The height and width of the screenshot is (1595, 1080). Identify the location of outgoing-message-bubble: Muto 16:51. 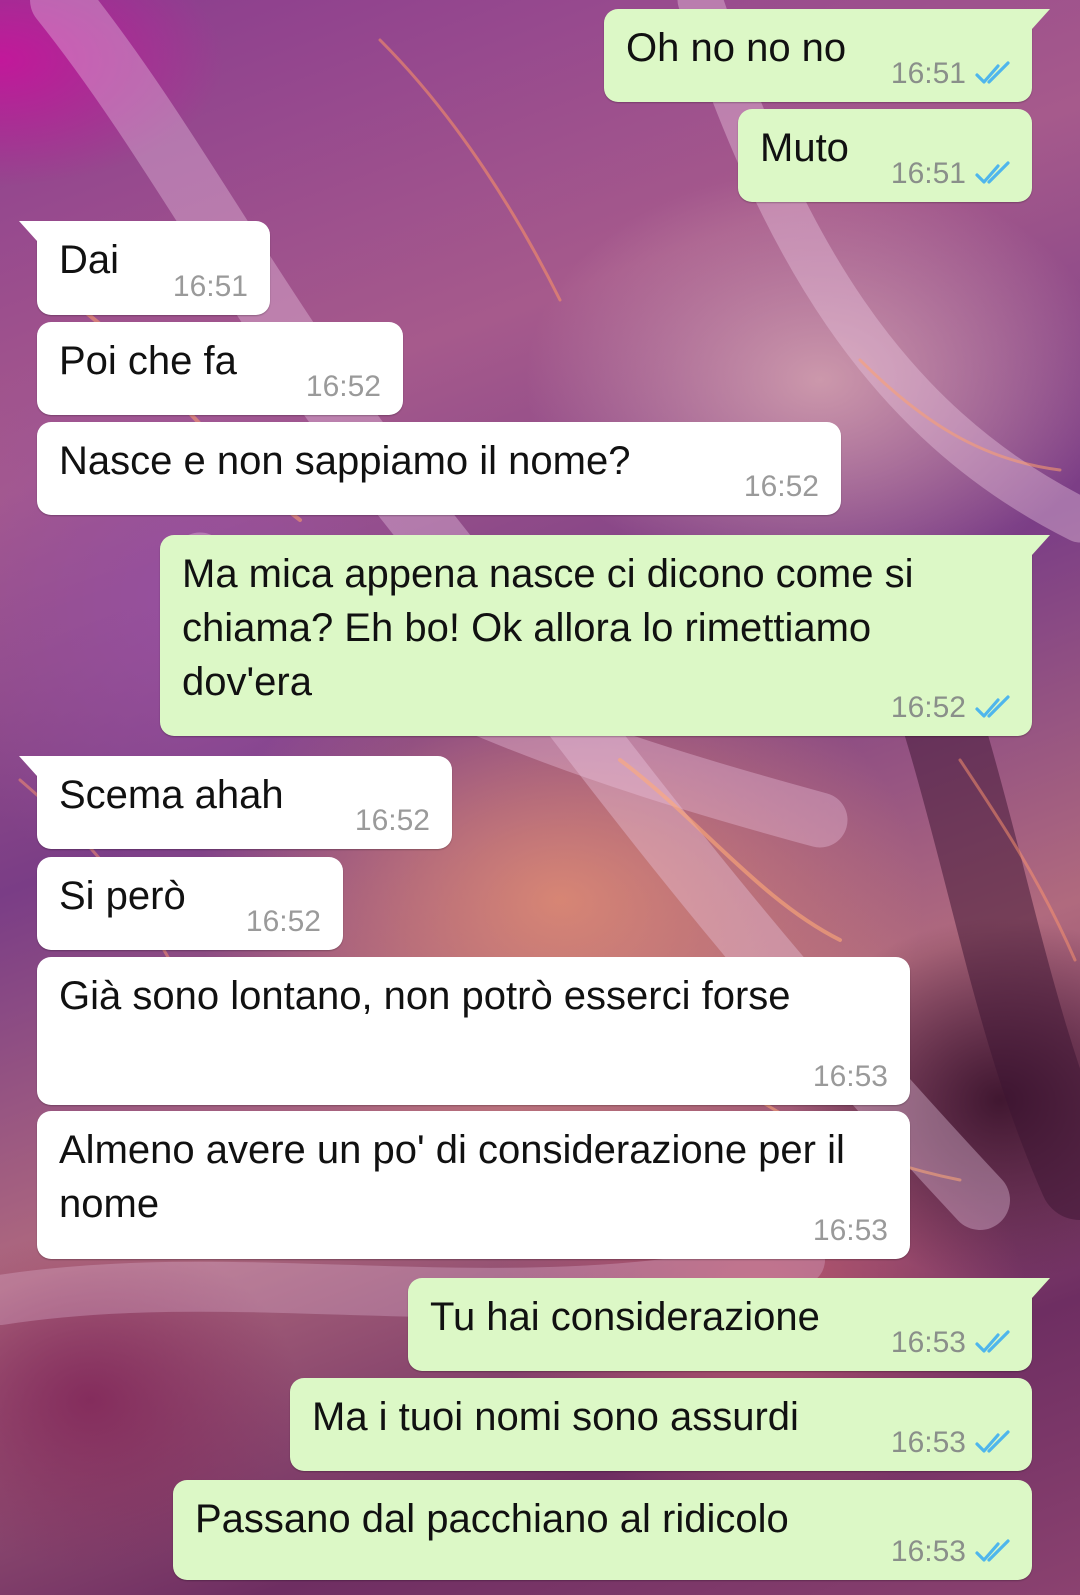
(885, 155).